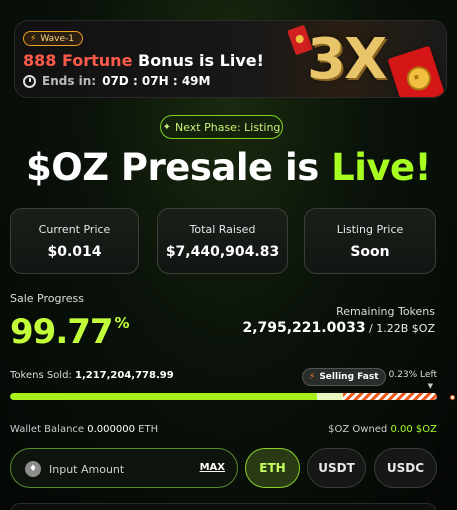 The image size is (457, 510). Describe the element at coordinates (400, 328) in the screenshot. I see `remaining-tokens-total: / 1.22B $OZ` at that location.